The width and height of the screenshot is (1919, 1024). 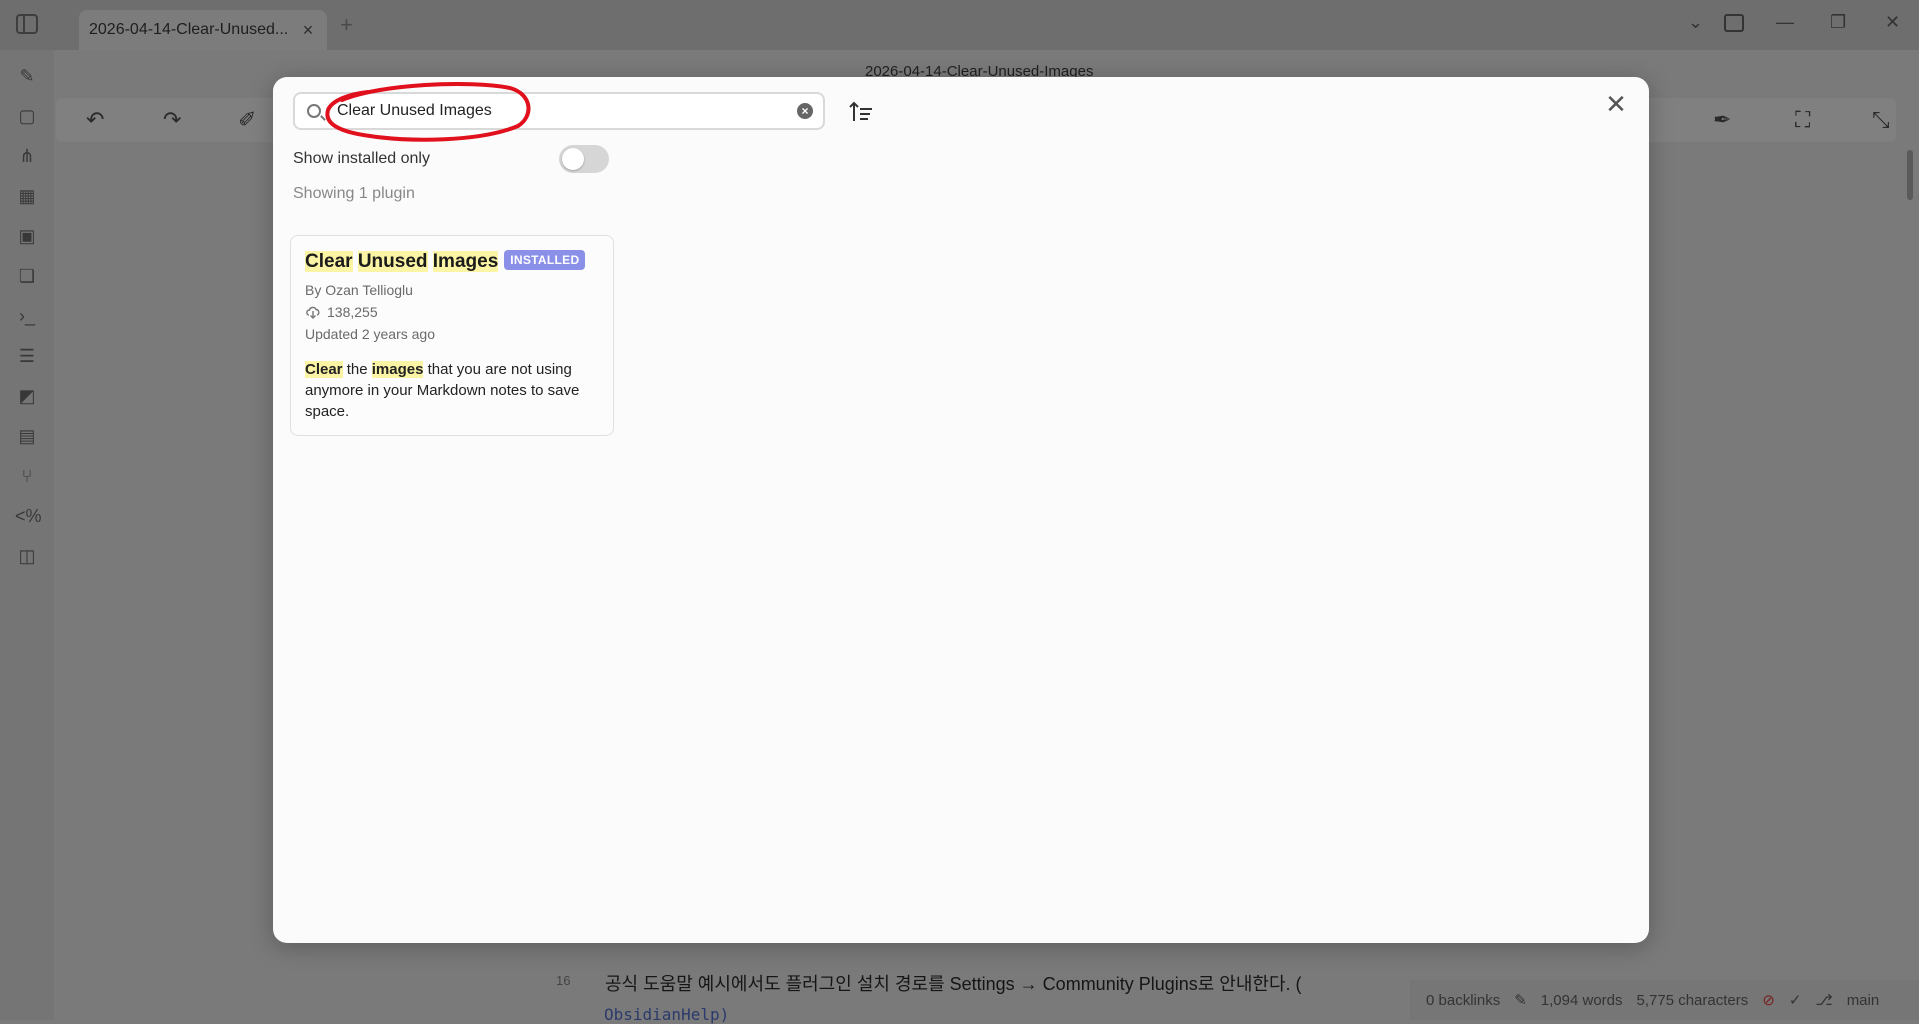 What do you see at coordinates (27, 116) in the screenshot?
I see `ribbon-new-note-icon: ▢` at bounding box center [27, 116].